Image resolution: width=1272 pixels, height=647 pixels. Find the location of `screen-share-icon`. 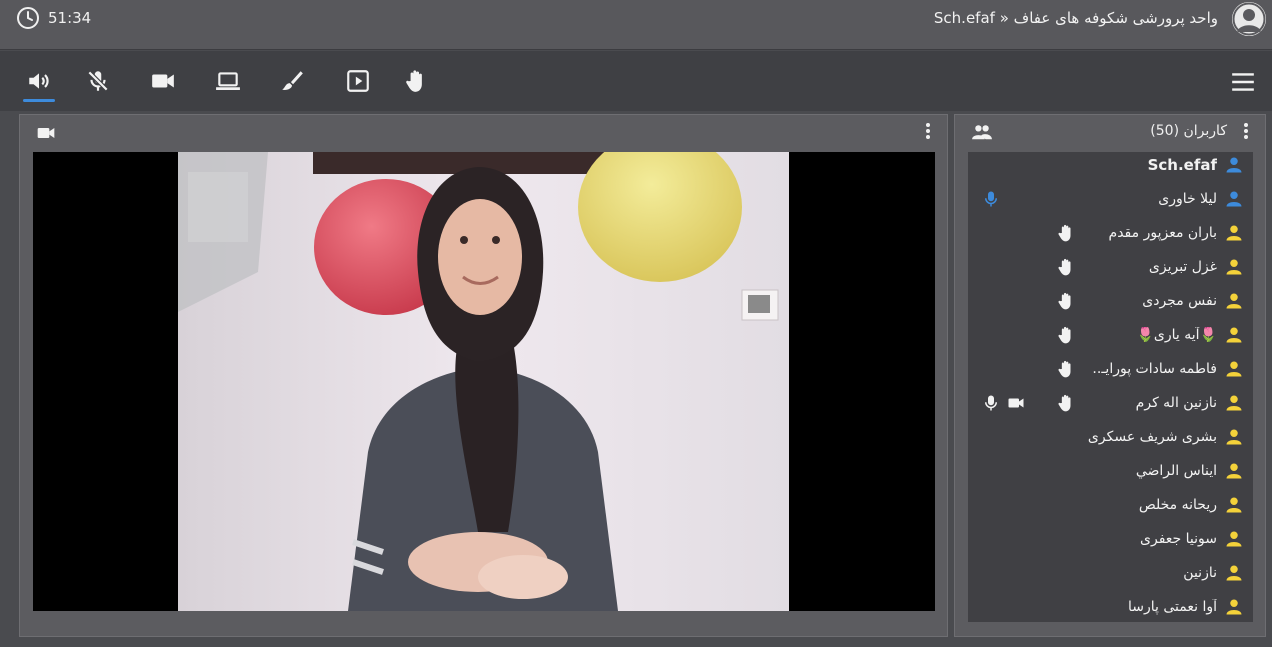

screen-share-icon is located at coordinates (228, 81).